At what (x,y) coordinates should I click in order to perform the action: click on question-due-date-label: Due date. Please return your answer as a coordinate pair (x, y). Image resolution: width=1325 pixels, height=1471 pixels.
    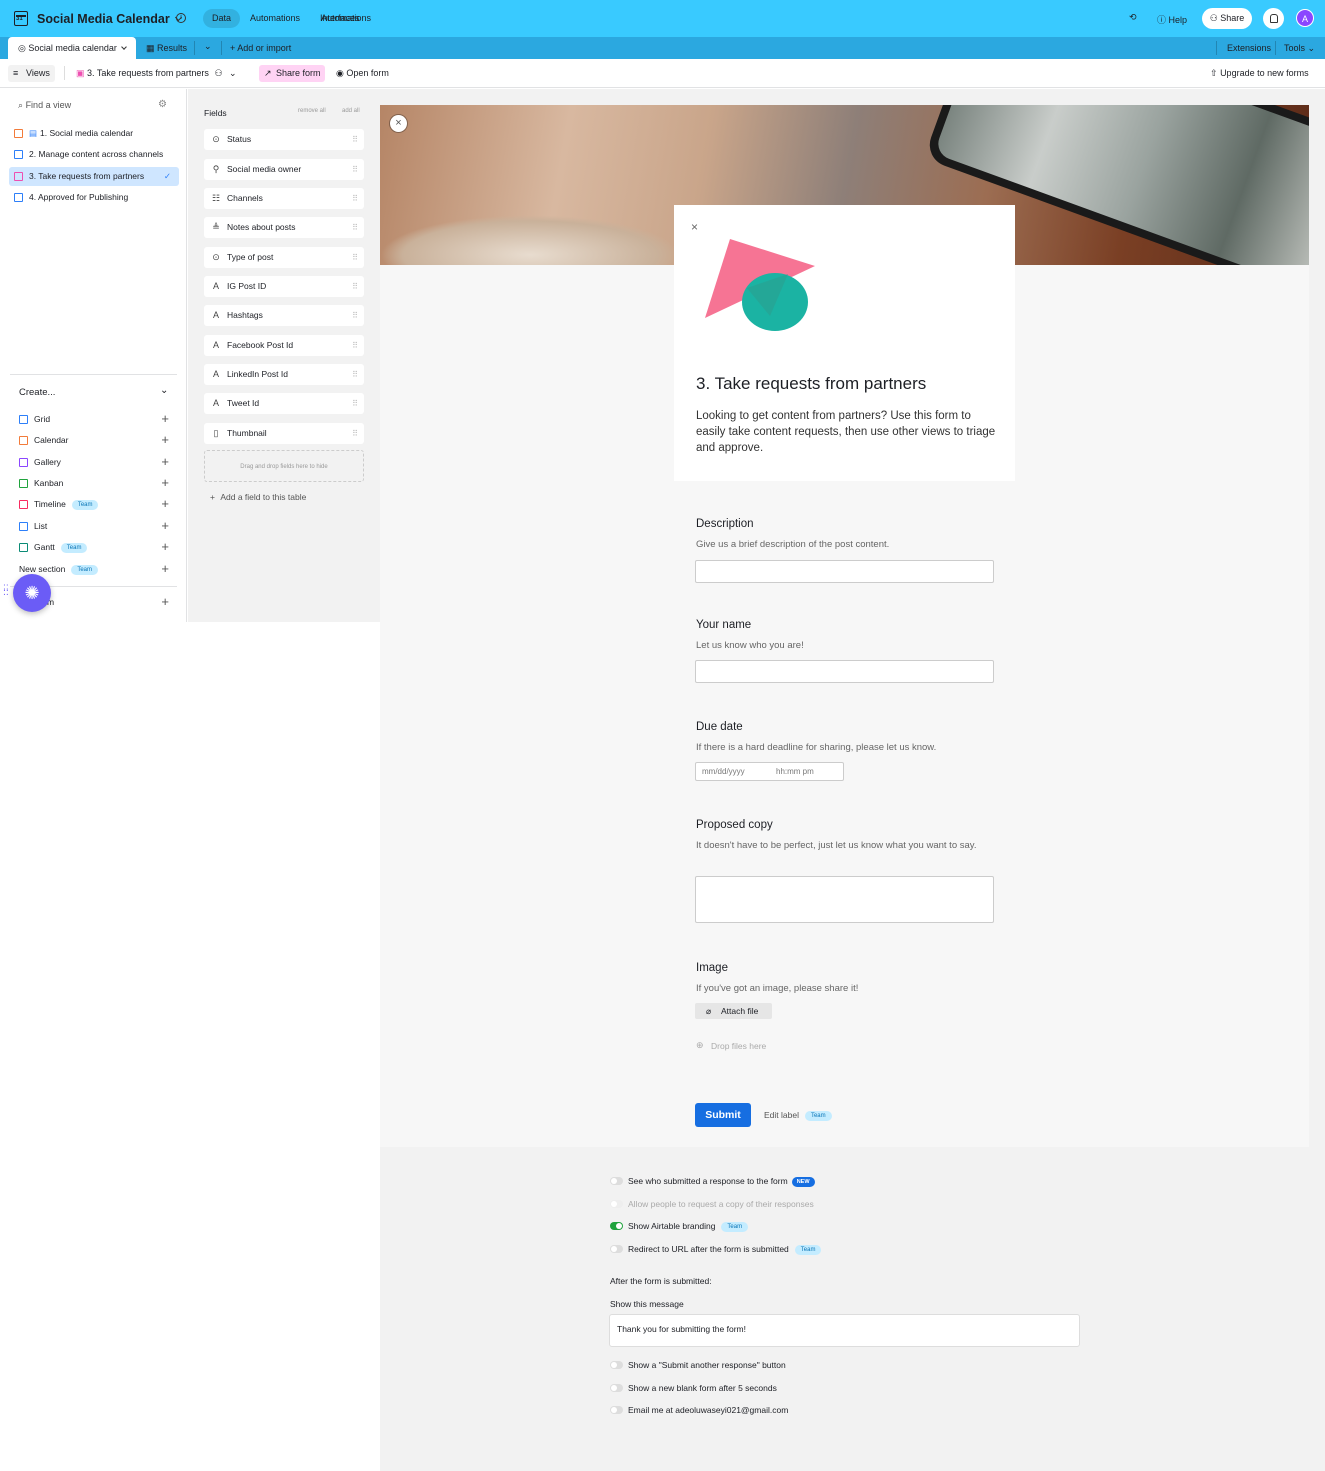
    Looking at the image, I should click on (719, 727).